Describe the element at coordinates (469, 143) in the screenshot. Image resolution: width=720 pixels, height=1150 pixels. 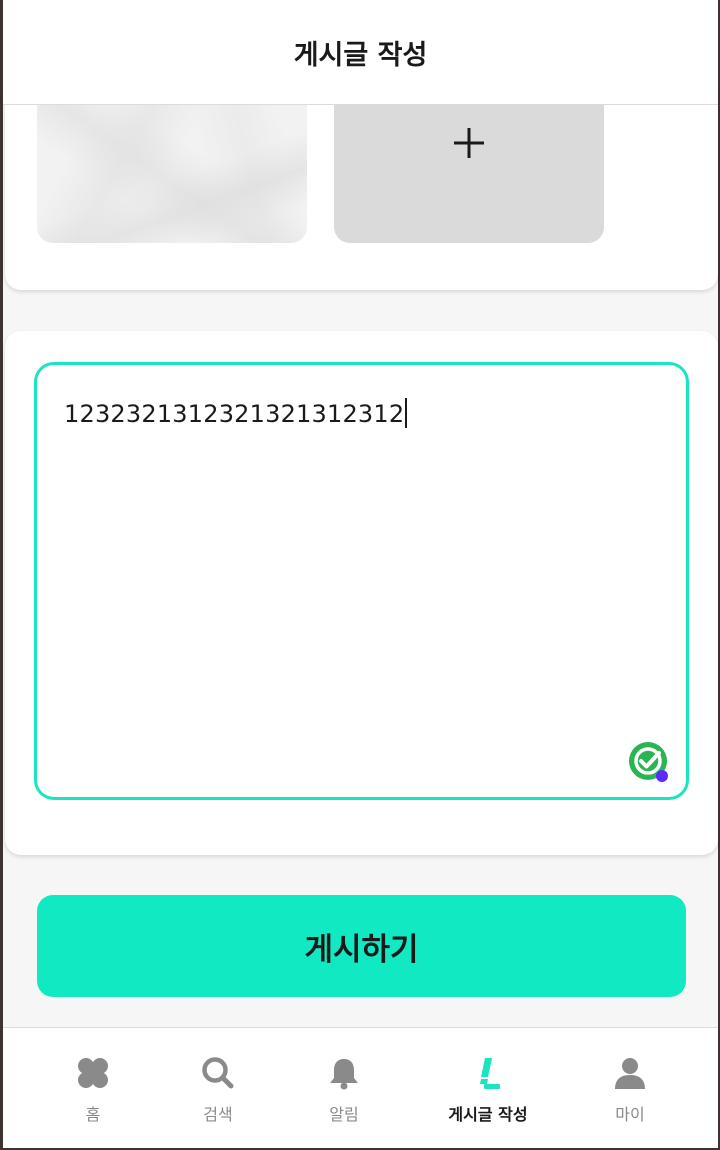
I see `plus-icon` at that location.